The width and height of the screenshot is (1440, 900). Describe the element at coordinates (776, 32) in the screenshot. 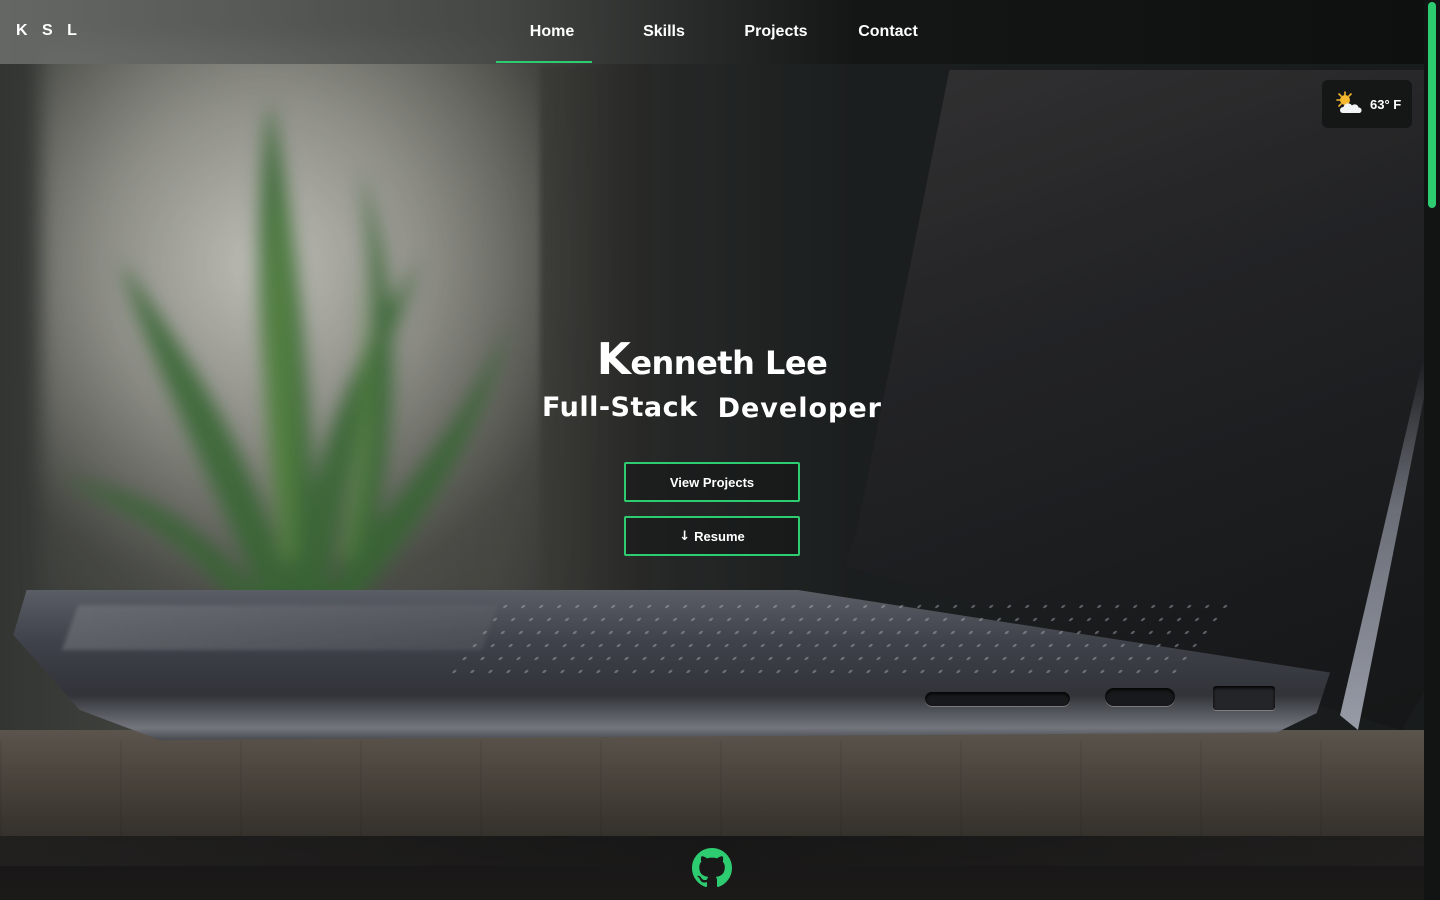

I see `nav-link-projects: Projects` at that location.